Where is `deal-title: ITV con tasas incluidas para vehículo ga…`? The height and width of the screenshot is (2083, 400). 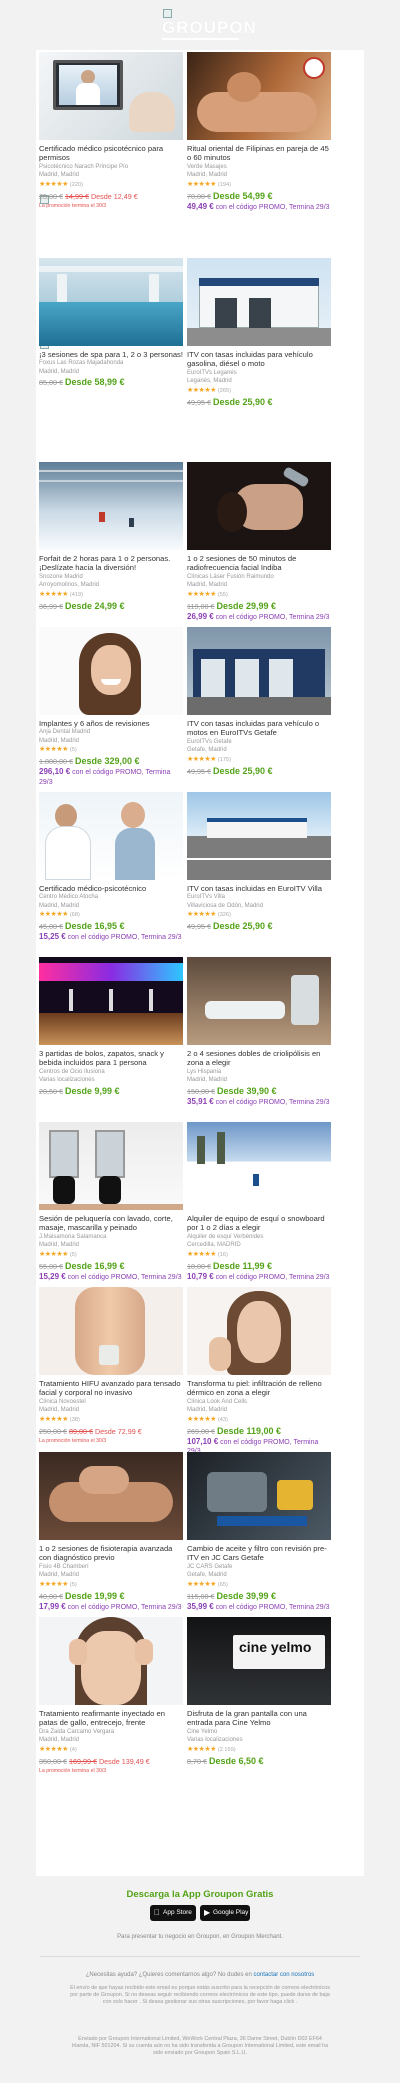
deal-title: ITV con tasas incluidas para vehículo ga… is located at coordinates (259, 359).